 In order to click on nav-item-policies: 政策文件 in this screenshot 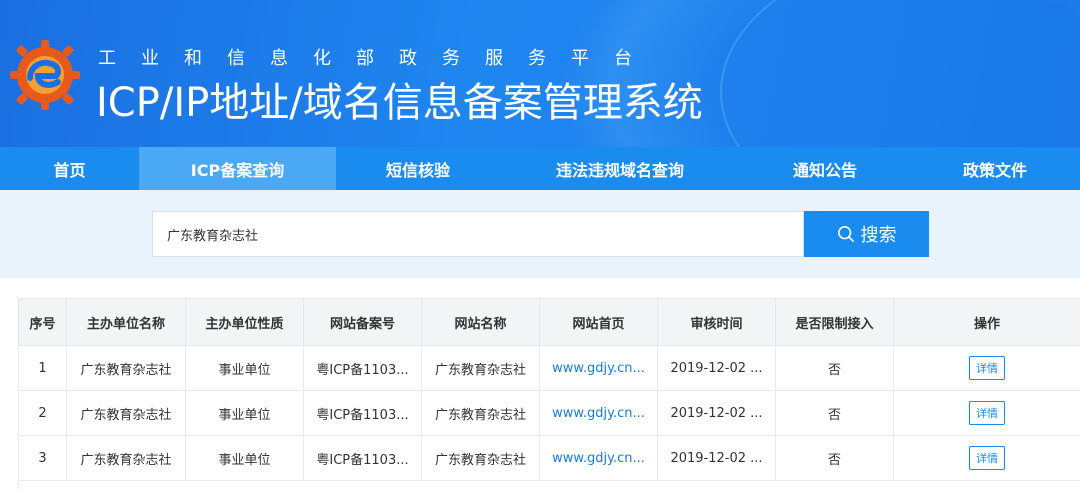, I will do `click(995, 168)`.